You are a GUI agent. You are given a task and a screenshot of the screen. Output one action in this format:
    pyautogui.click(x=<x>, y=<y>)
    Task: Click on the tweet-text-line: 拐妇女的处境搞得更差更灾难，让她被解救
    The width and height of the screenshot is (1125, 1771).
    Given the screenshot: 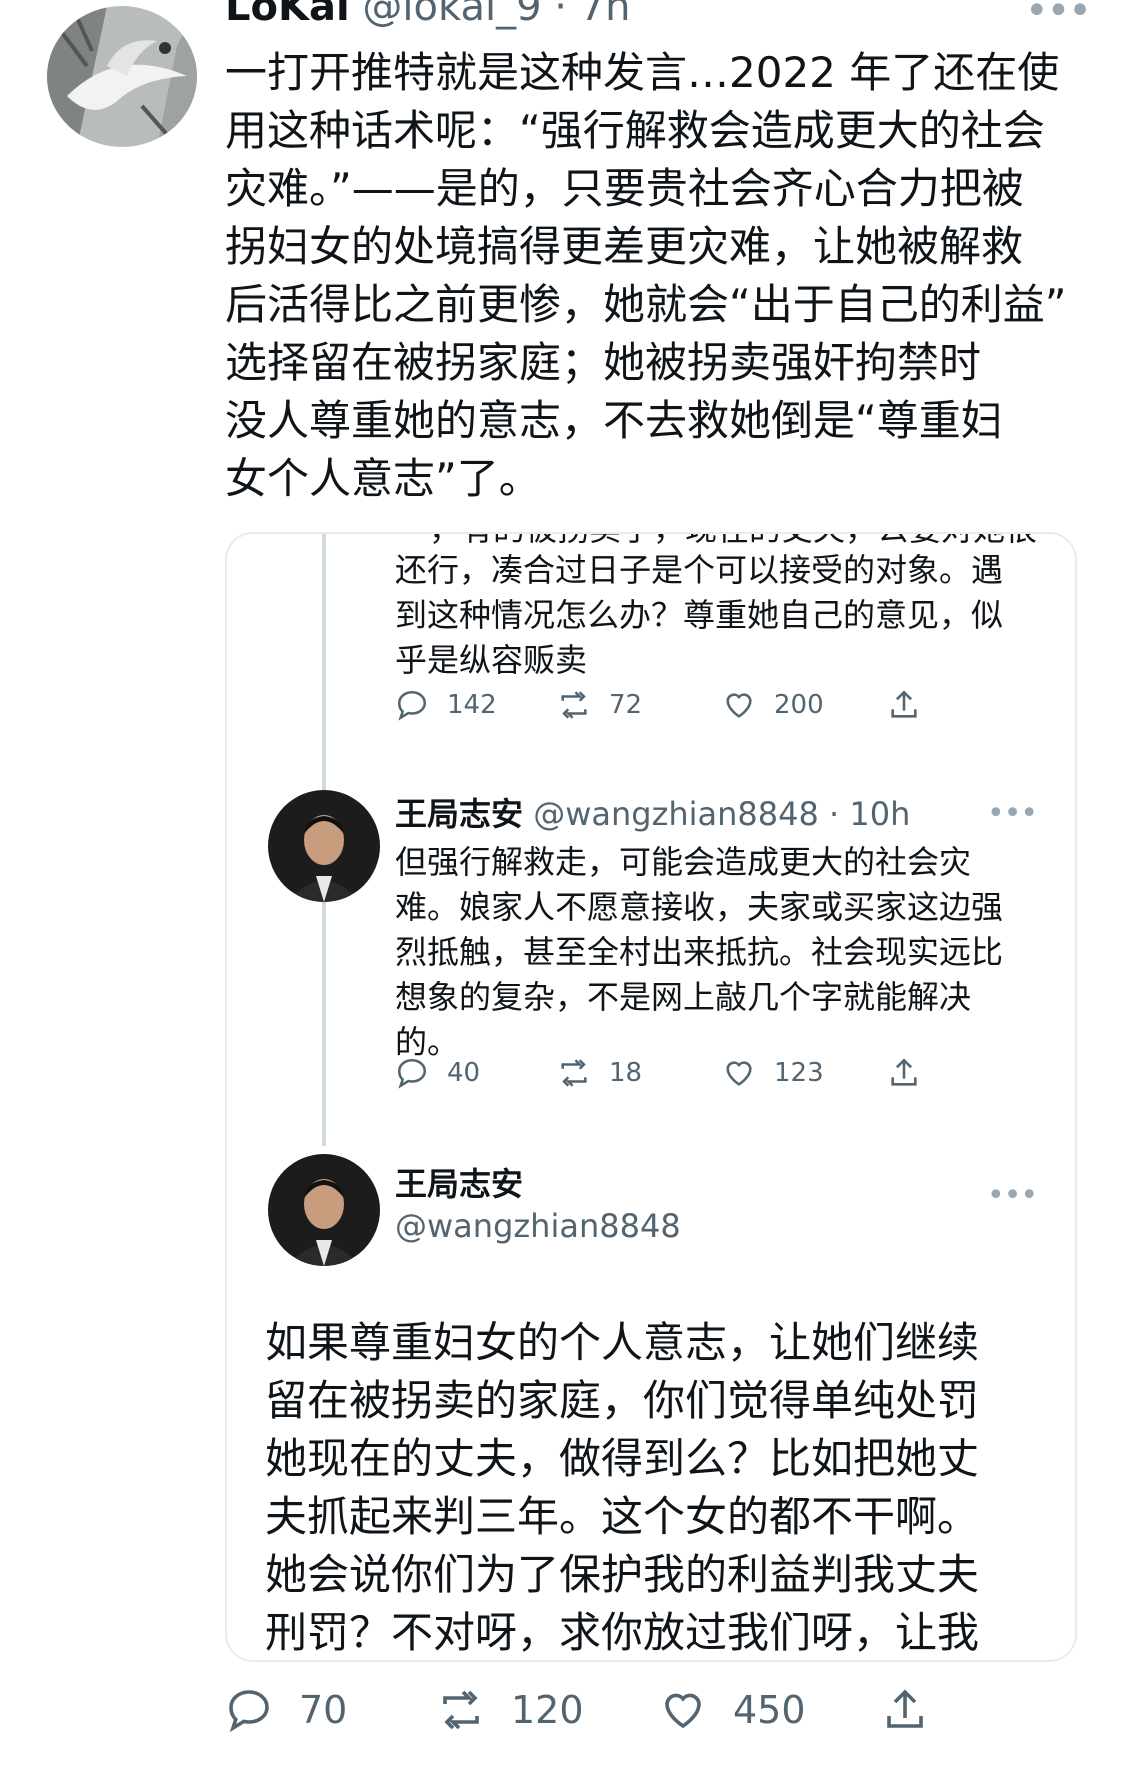 What is the action you would take?
    pyautogui.click(x=624, y=246)
    